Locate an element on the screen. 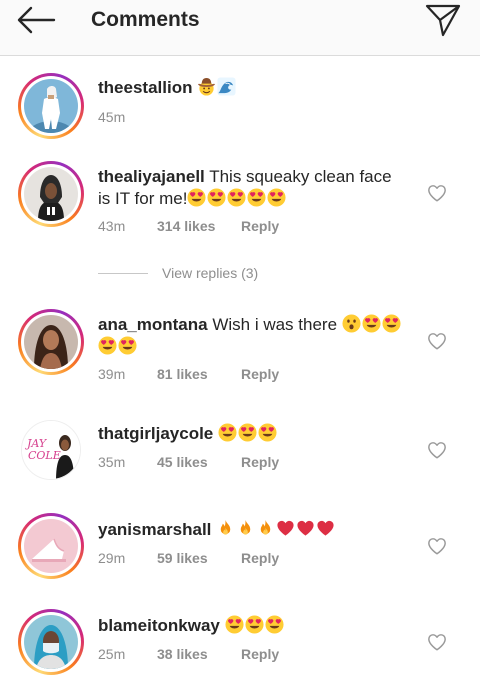 The height and width of the screenshot is (684, 480). back-button is located at coordinates (36, 20).